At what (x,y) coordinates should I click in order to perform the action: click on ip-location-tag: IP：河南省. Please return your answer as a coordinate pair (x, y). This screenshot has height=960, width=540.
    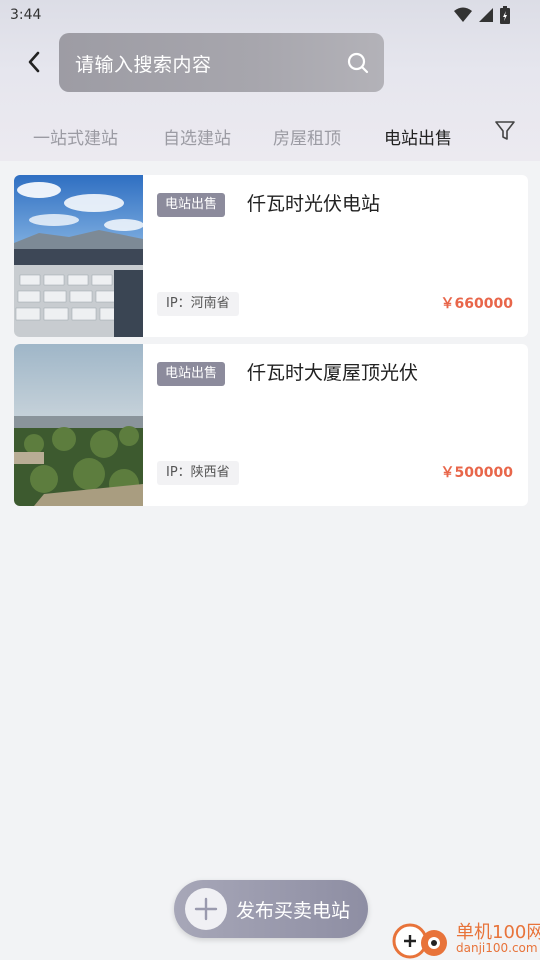
    Looking at the image, I should click on (198, 304).